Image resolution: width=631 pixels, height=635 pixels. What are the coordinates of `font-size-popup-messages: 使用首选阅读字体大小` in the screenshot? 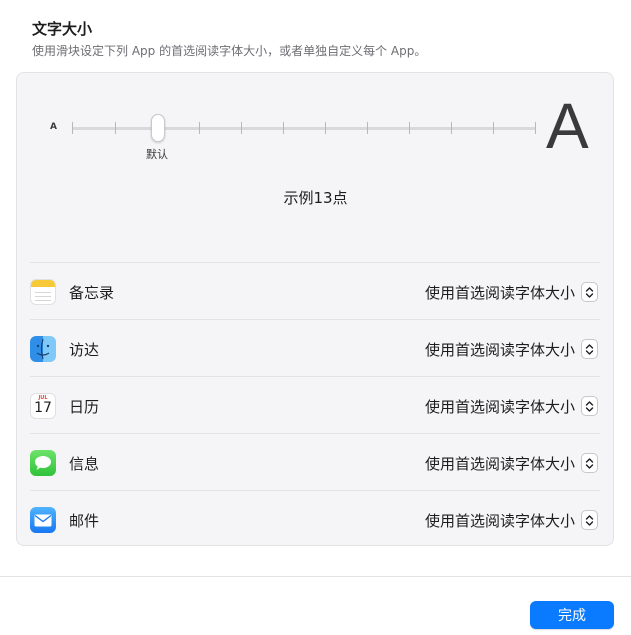 It's located at (511, 463).